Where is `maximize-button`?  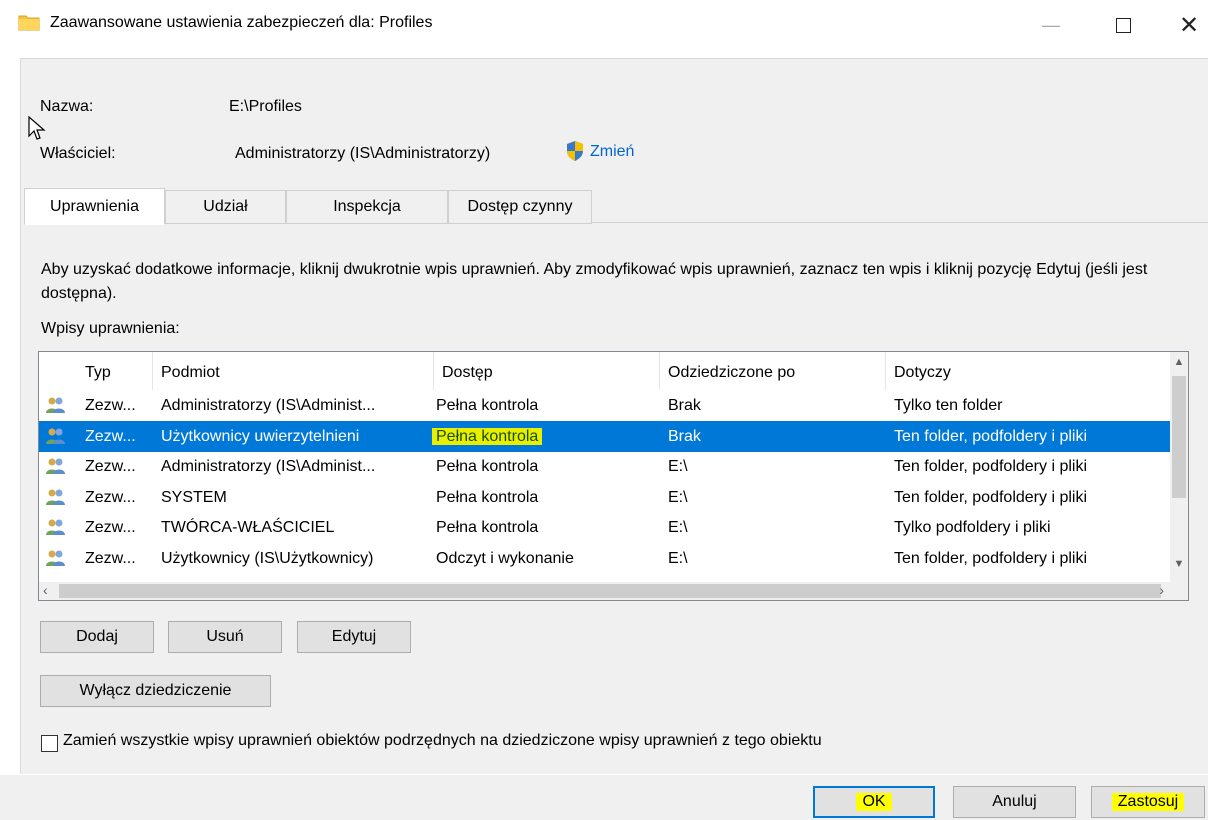
maximize-button is located at coordinates (1123, 25).